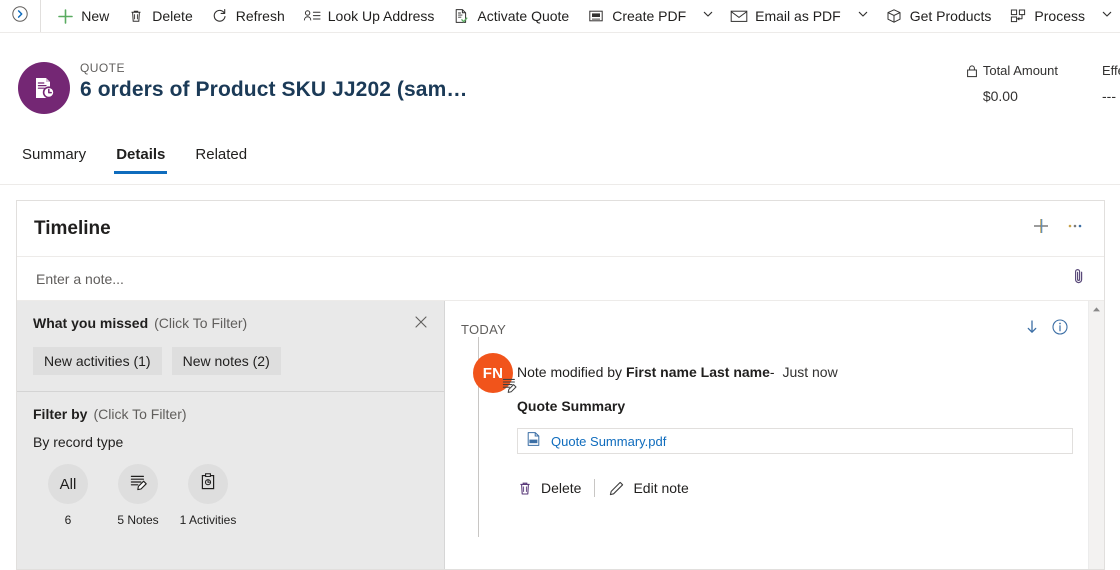 This screenshot has height=570, width=1120. What do you see at coordinates (97, 361) in the screenshot?
I see `chip-new-activities: New activities (1)` at bounding box center [97, 361].